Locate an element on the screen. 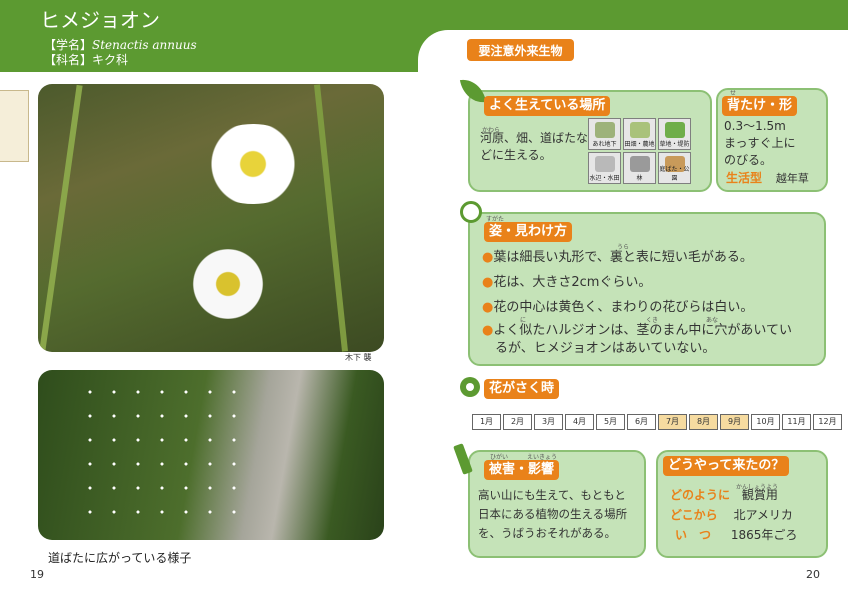 Image resolution: width=848 pixels, height=605 pixels. month-11: 11月 is located at coordinates (796, 422).